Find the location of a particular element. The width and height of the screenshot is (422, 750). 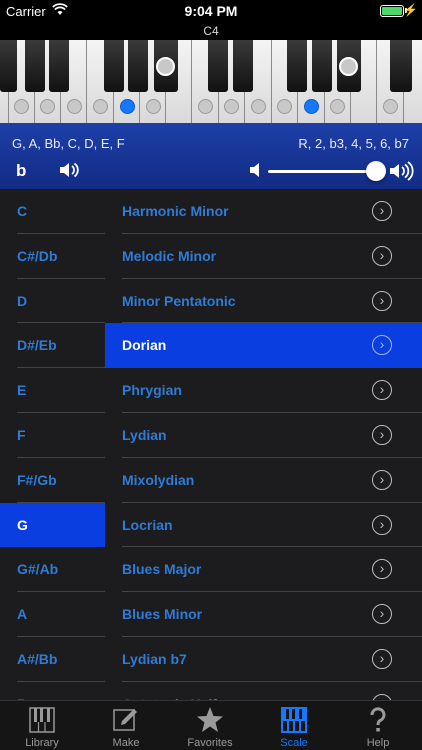

tab-scale: Scale is located at coordinates (294, 725).